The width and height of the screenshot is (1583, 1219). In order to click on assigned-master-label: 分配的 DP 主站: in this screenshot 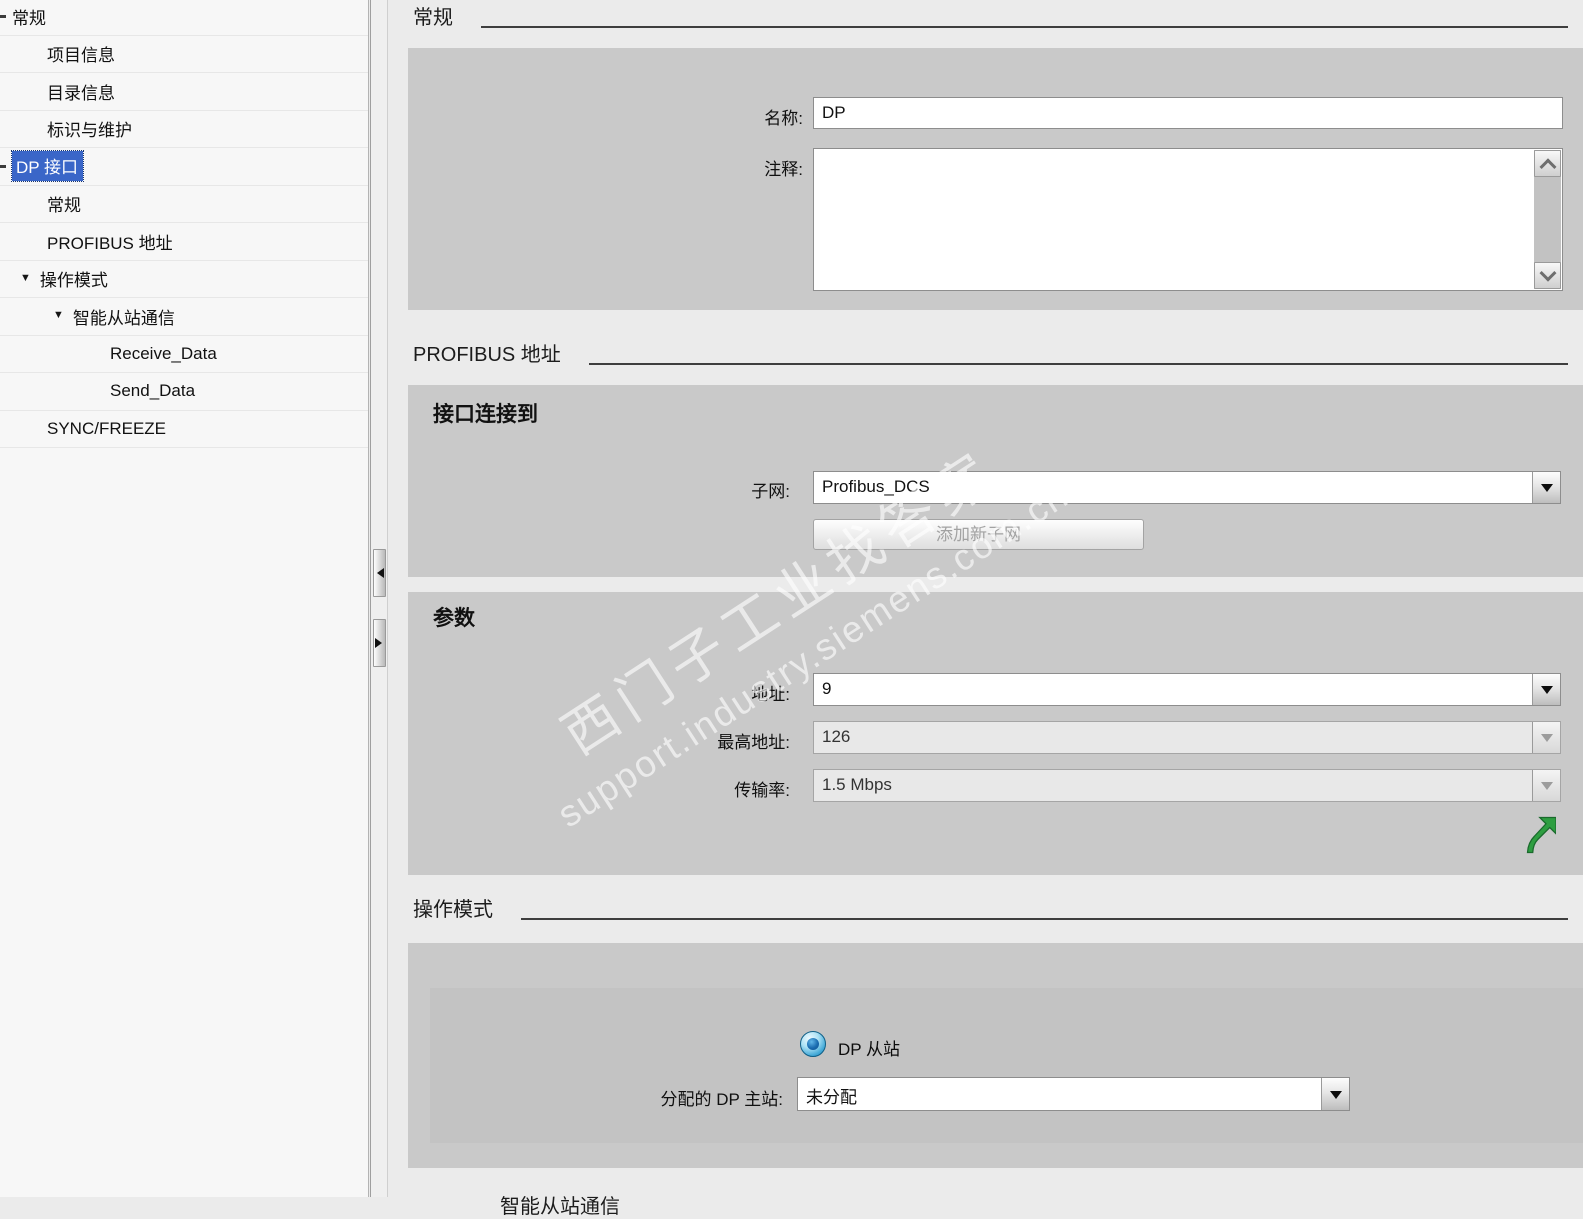, I will do `click(721, 1099)`.